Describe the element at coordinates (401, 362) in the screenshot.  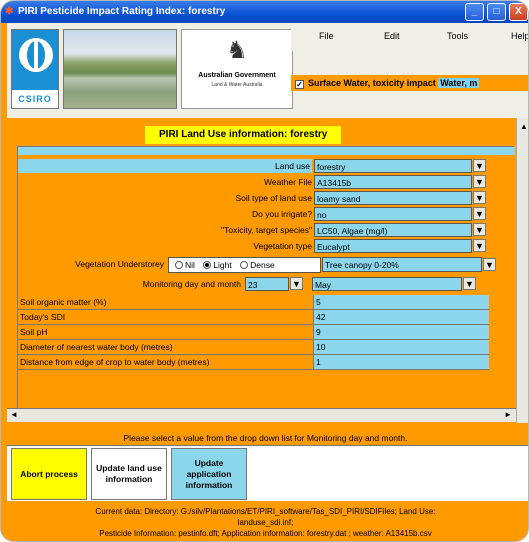
I see `crop-distance-value: 1` at that location.